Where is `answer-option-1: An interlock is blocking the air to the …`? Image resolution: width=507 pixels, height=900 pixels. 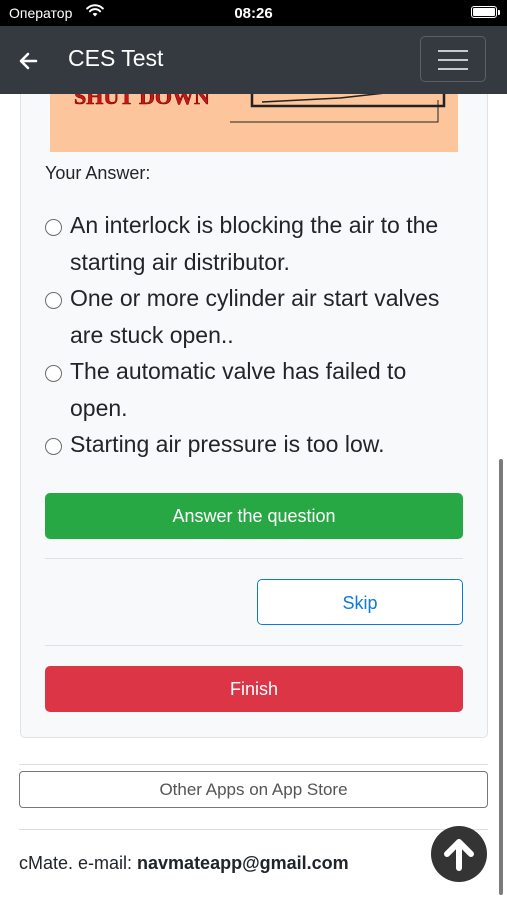
answer-option-1: An interlock is blocking the air to the … is located at coordinates (255, 244).